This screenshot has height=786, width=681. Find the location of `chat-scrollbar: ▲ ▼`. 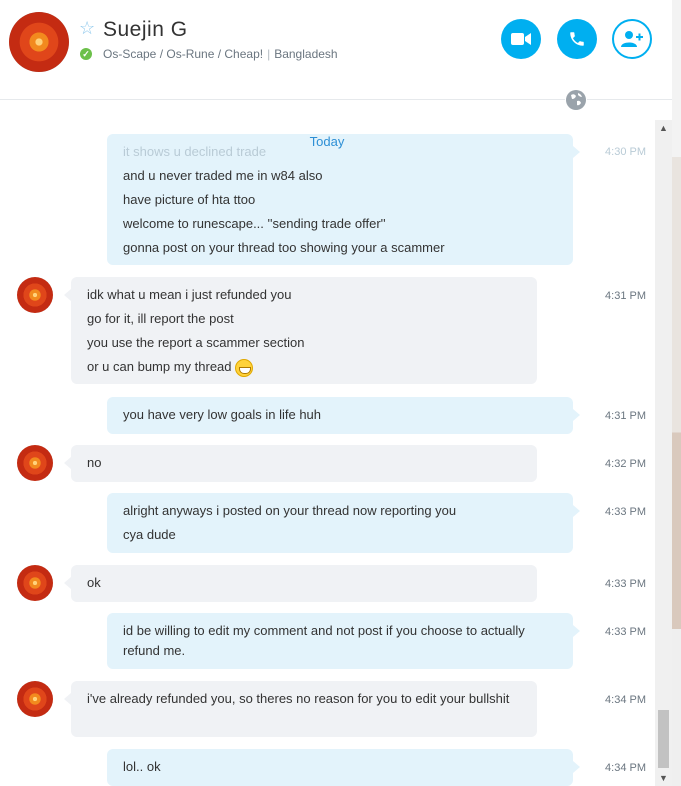

chat-scrollbar: ▲ ▼ is located at coordinates (663, 453).